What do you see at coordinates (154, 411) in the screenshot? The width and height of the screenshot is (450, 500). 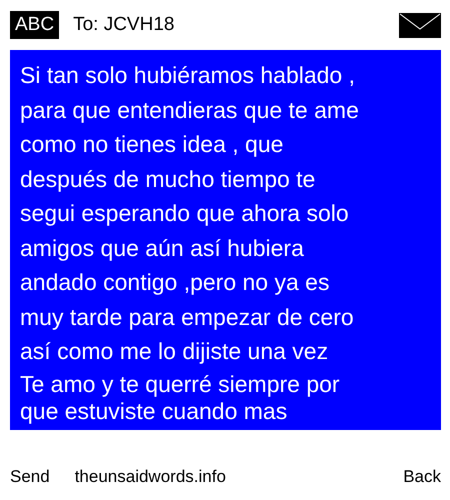 I see `message-text-continuation: que estuviste cuando mas` at bounding box center [154, 411].